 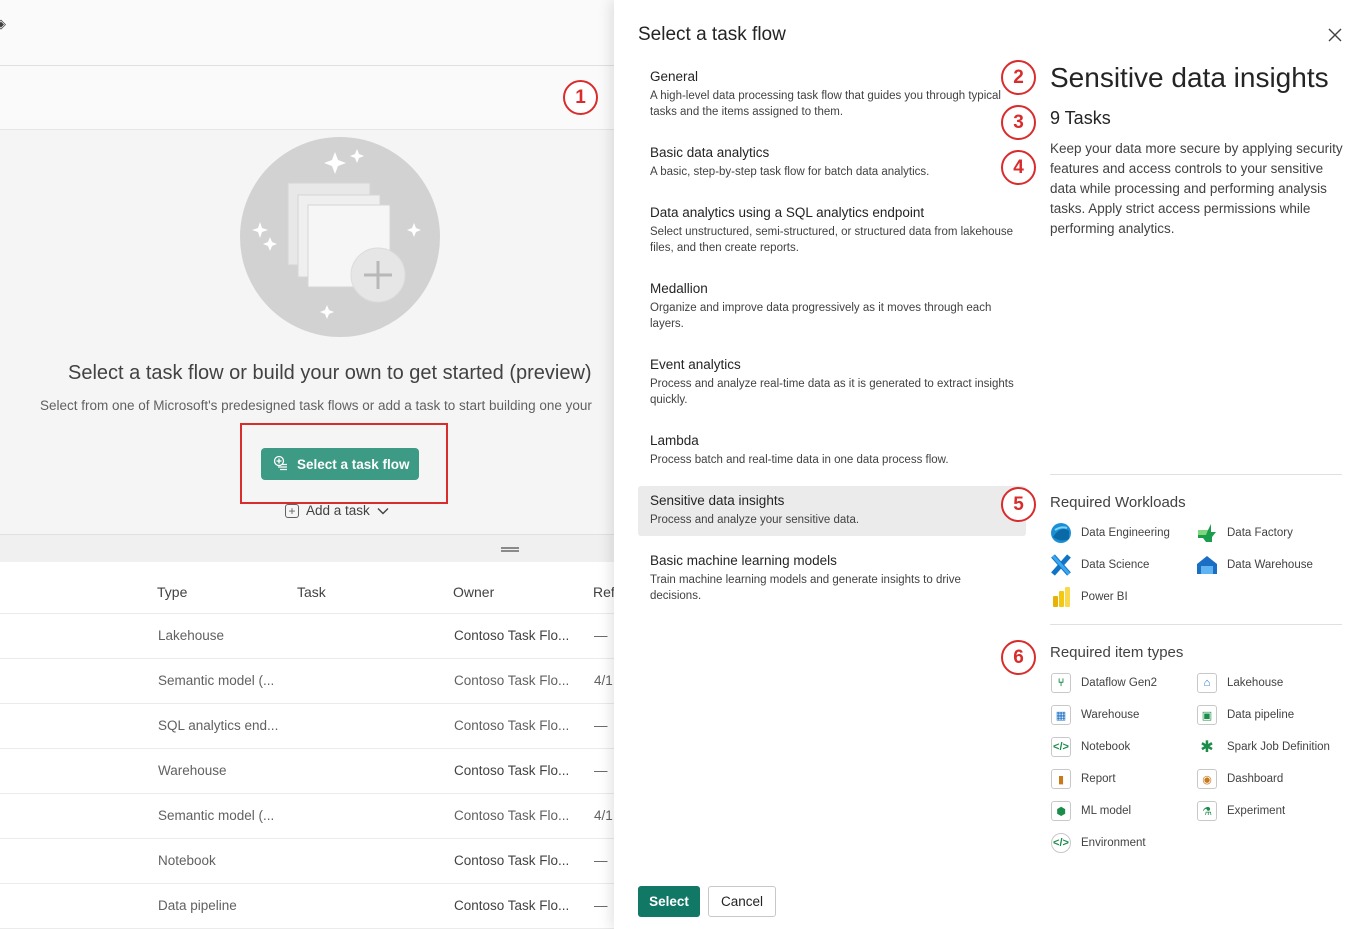 What do you see at coordinates (311, 592) in the screenshot?
I see `column-header-task: Task` at bounding box center [311, 592].